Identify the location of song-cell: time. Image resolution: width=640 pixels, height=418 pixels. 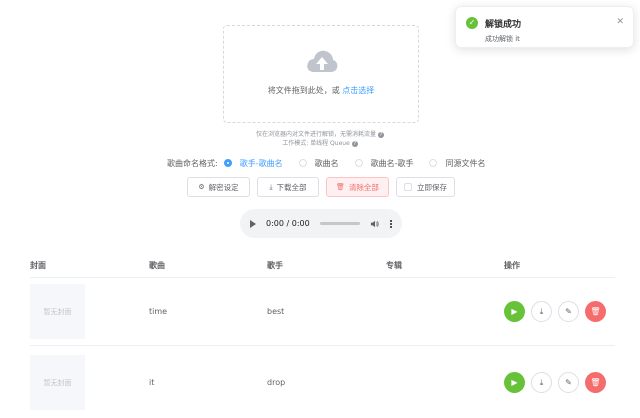
(158, 311).